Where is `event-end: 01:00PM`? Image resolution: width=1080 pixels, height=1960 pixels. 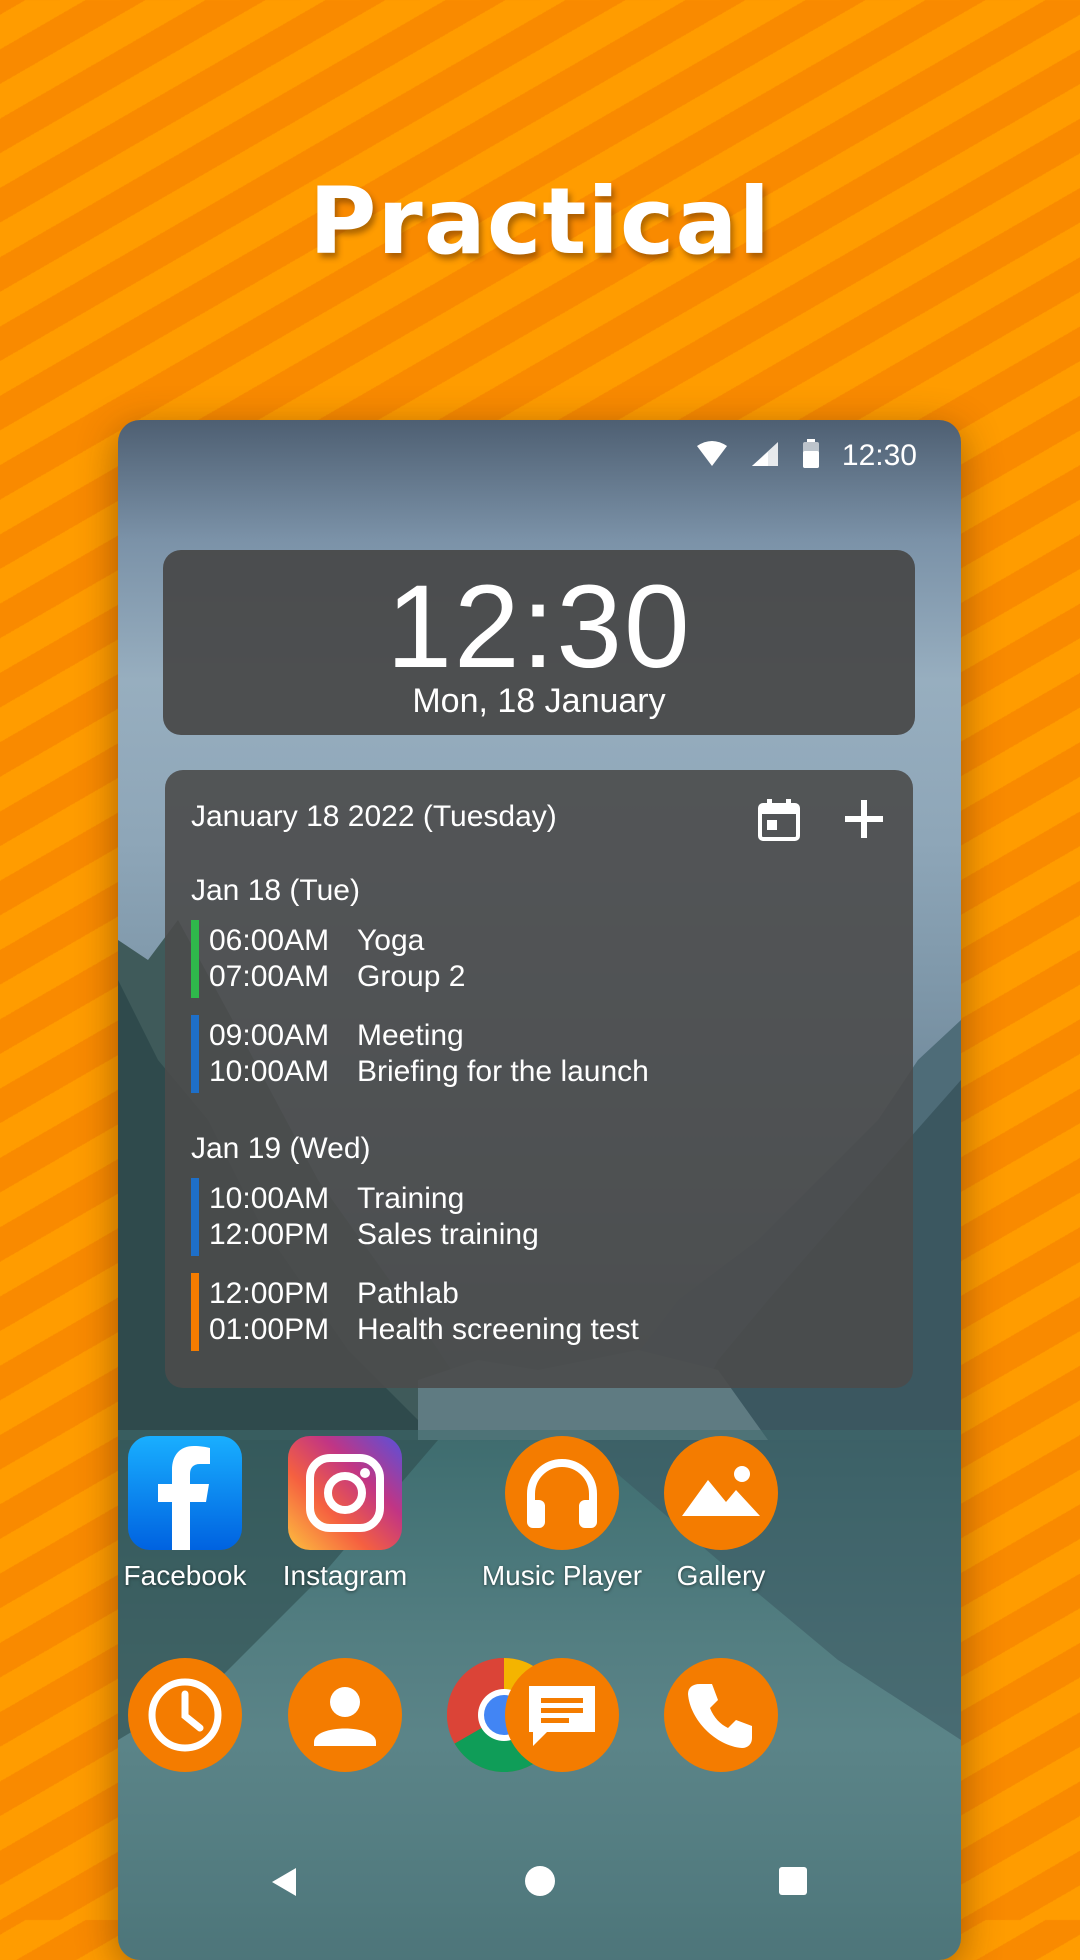 event-end: 01:00PM is located at coordinates (269, 1329).